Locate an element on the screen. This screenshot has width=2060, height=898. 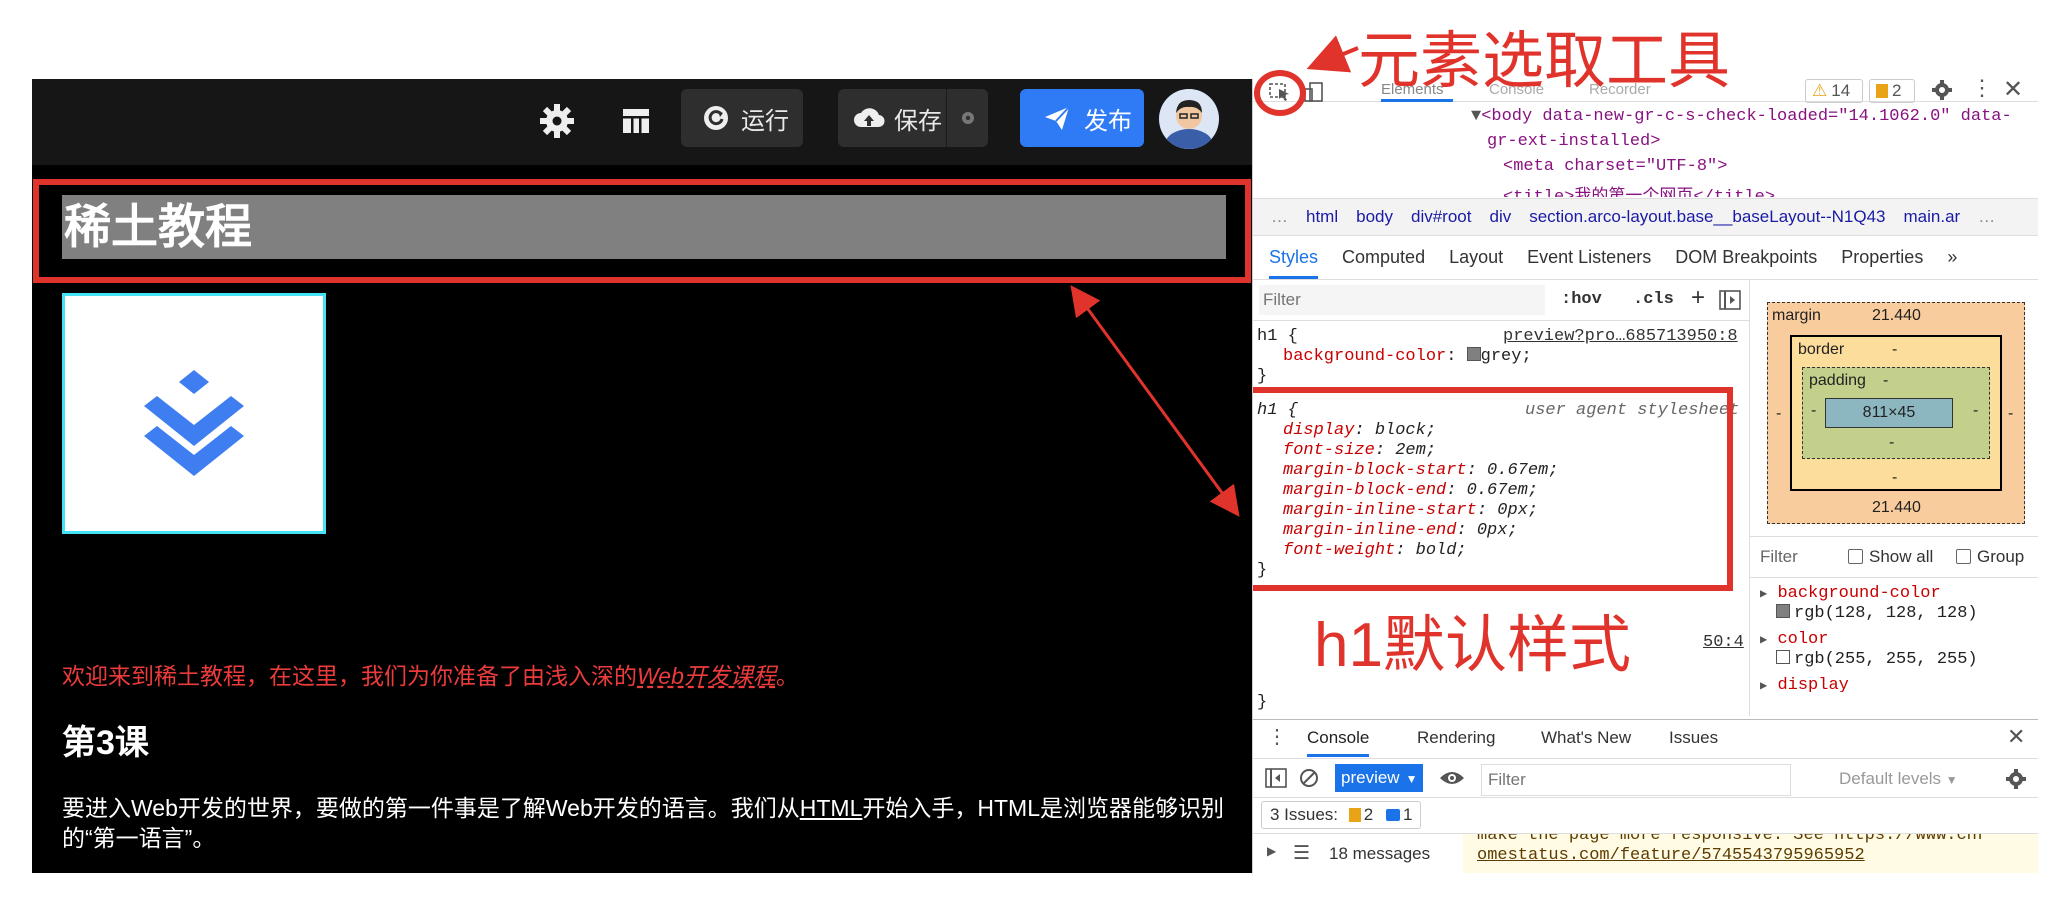
clear-console-icon is located at coordinates (1309, 778).